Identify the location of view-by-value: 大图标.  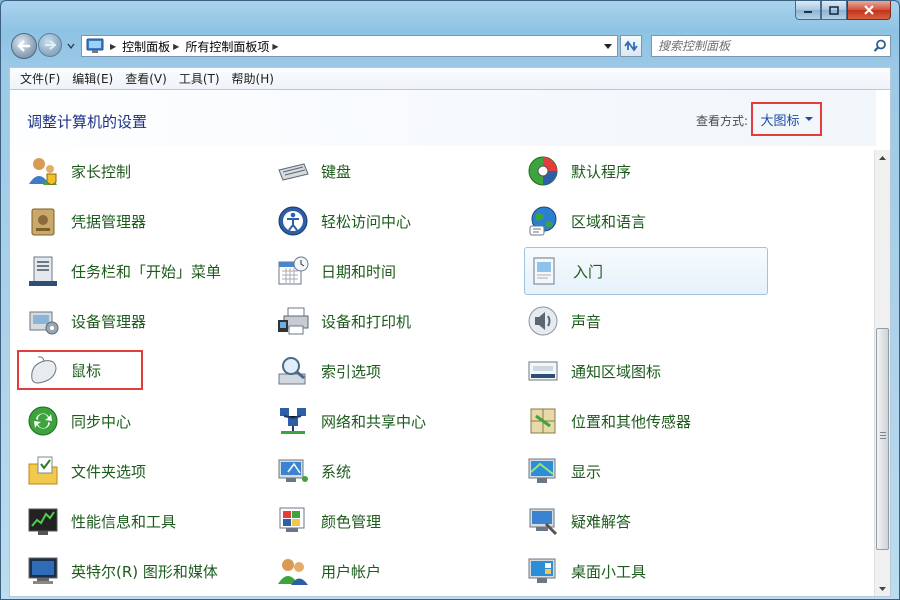
(780, 121).